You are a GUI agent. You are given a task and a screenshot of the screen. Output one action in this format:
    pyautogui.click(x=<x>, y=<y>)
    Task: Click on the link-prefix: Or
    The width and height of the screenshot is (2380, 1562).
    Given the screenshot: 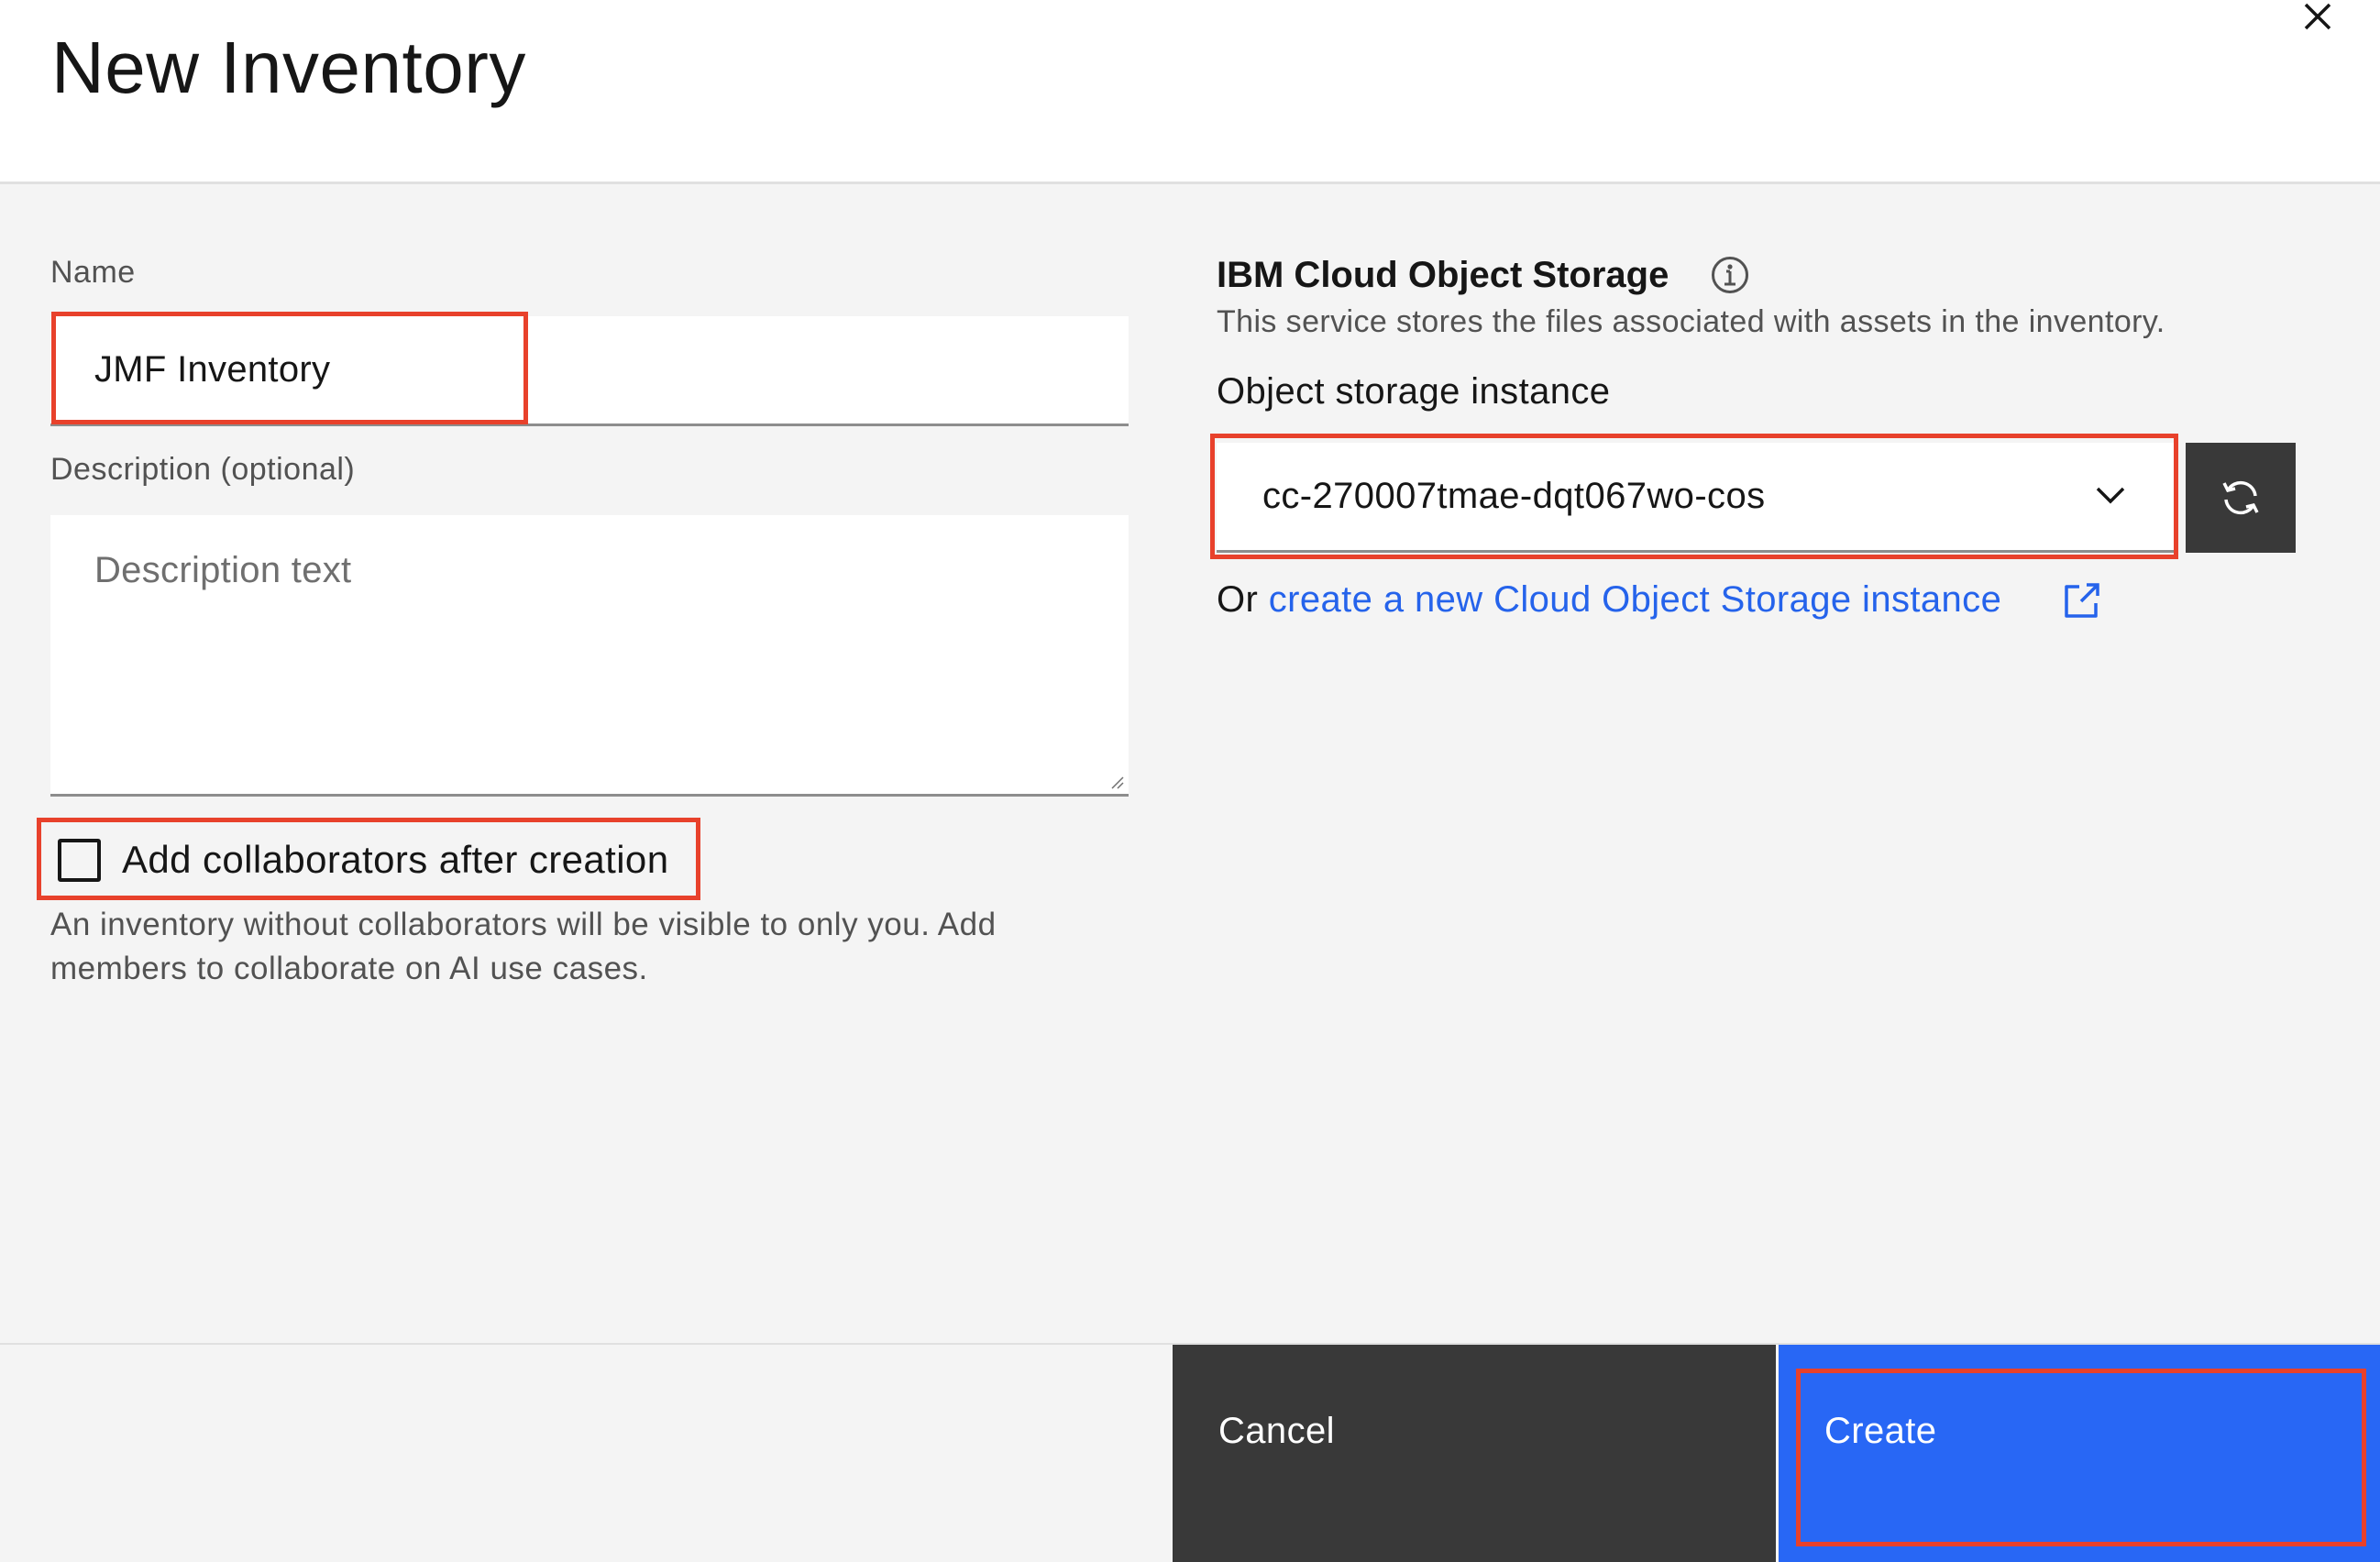 What is the action you would take?
    pyautogui.click(x=1243, y=599)
    